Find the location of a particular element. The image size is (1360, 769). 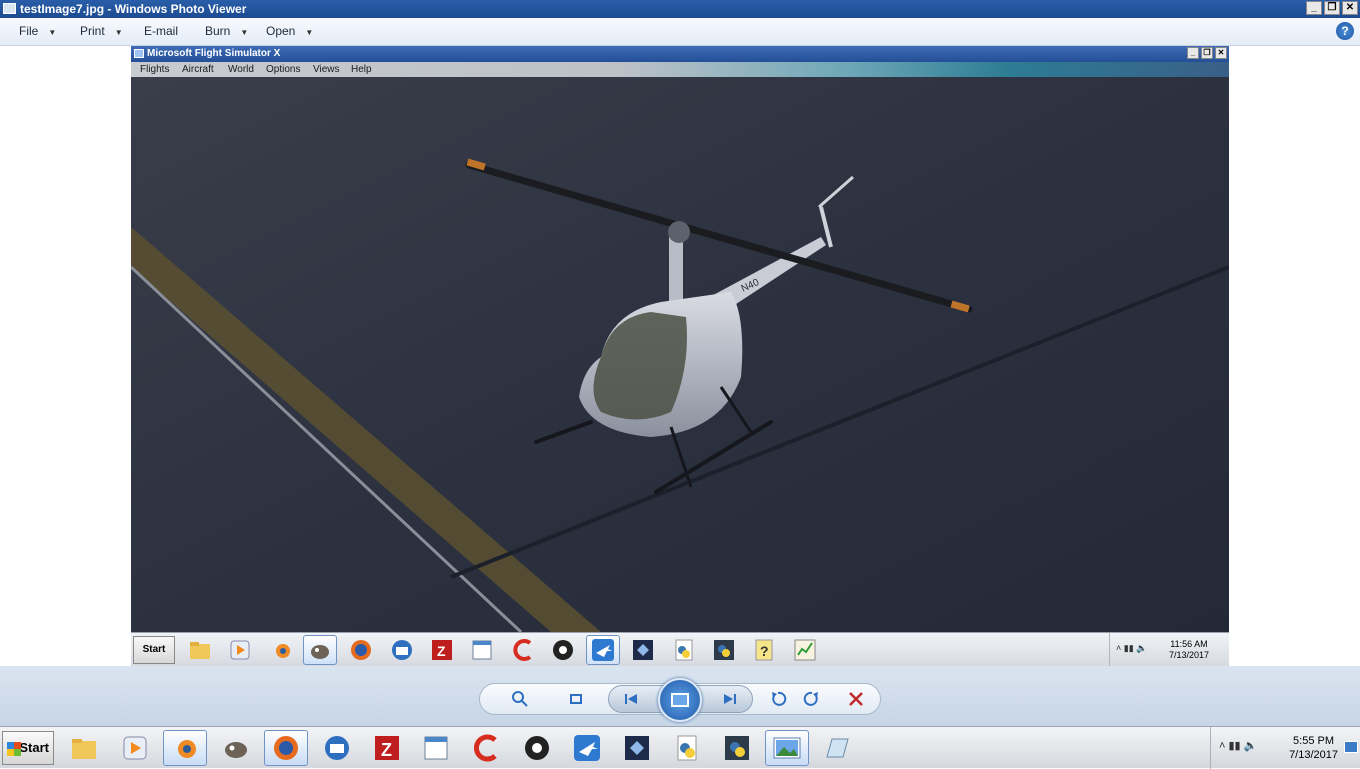

firefox-icon is located at coordinates (286, 748).